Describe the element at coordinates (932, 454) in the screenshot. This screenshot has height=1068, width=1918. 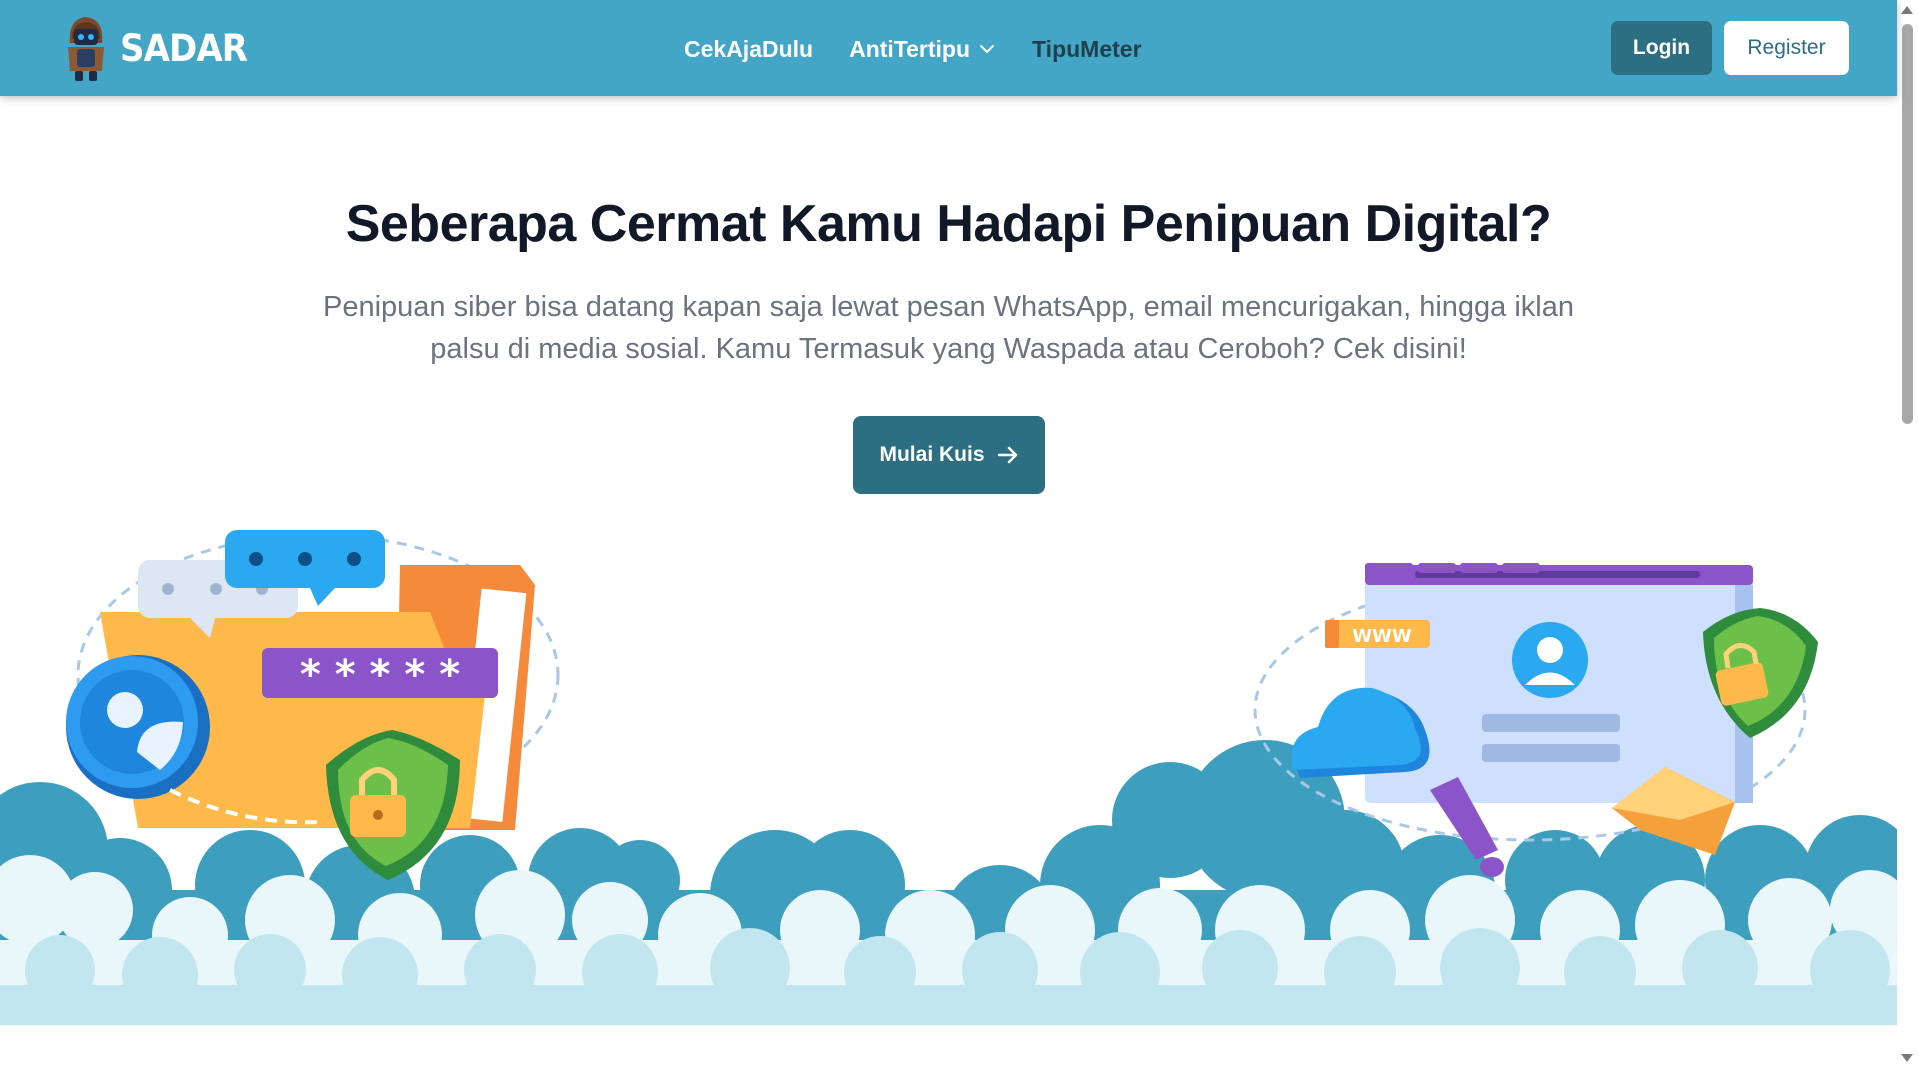
I see `start-quiz-label: Mulai Kuis` at that location.